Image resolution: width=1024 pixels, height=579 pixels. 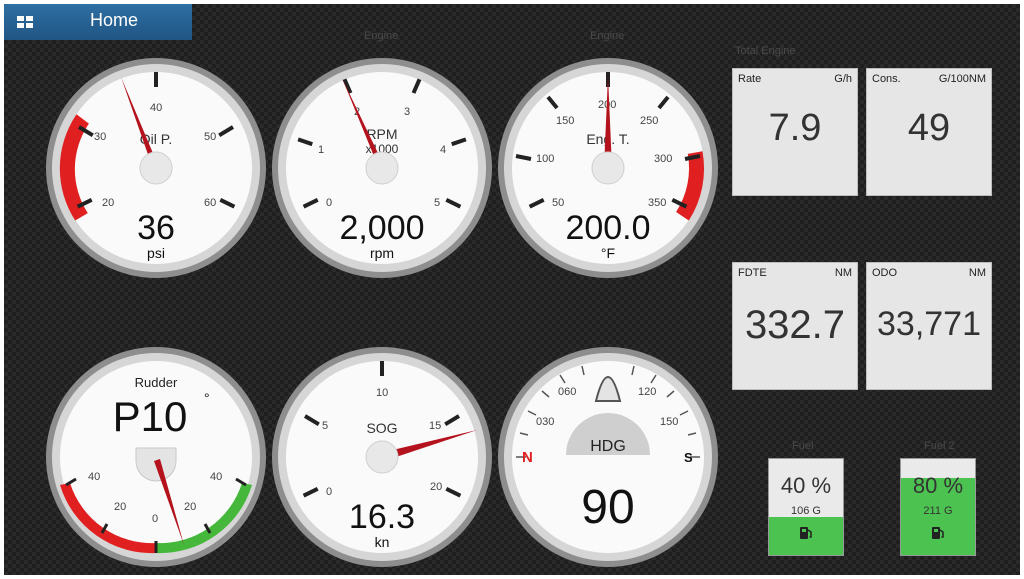 I want to click on rudder-title: Rudder, so click(x=156, y=382).